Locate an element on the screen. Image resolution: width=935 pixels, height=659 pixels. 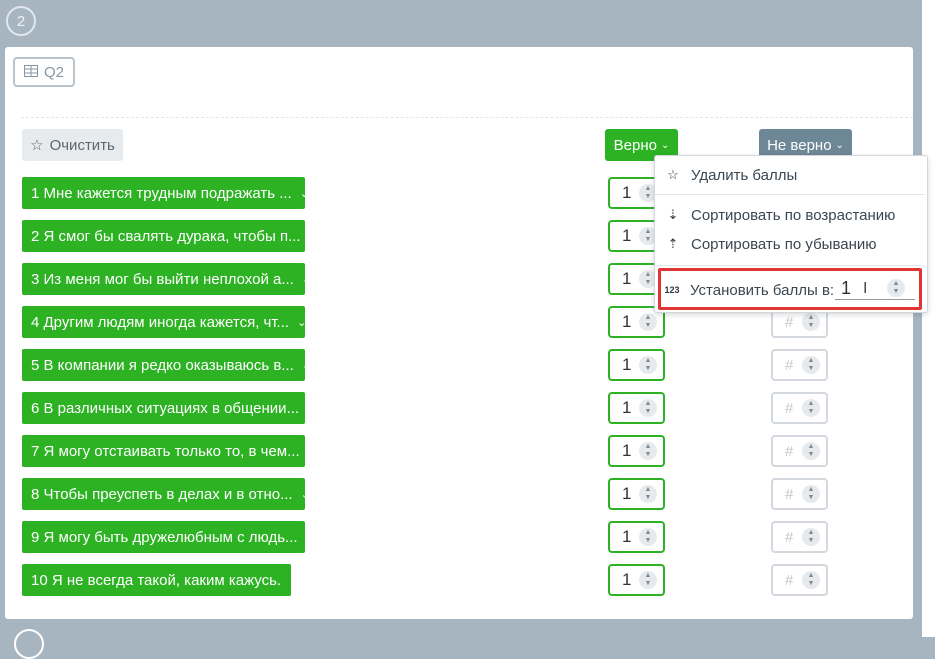
question-button: 8 Чтобы преуспеть в делах и в отно... ⌄ is located at coordinates (166, 494).